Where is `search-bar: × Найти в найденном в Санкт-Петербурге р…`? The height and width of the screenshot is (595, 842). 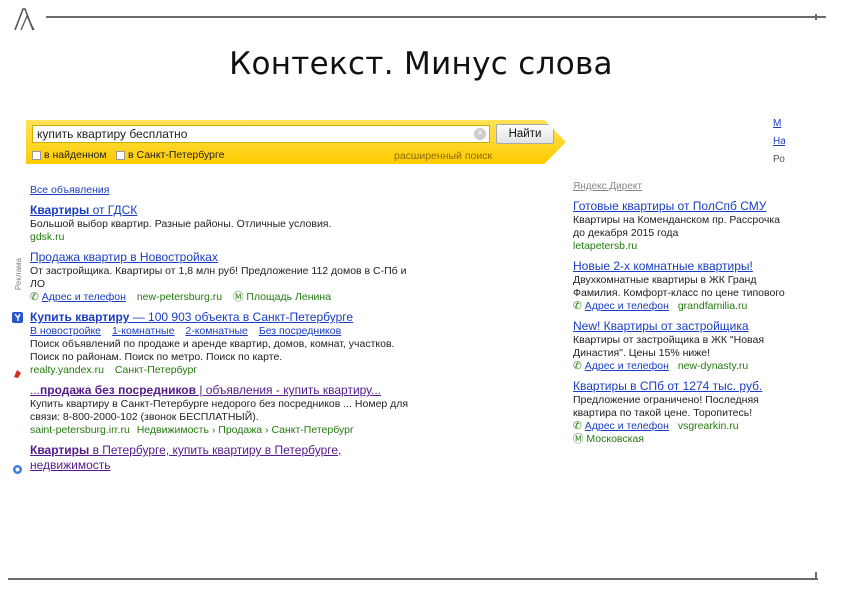
search-bar: × Найти в найденном в Санкт-Петербурге р… is located at coordinates (296, 142).